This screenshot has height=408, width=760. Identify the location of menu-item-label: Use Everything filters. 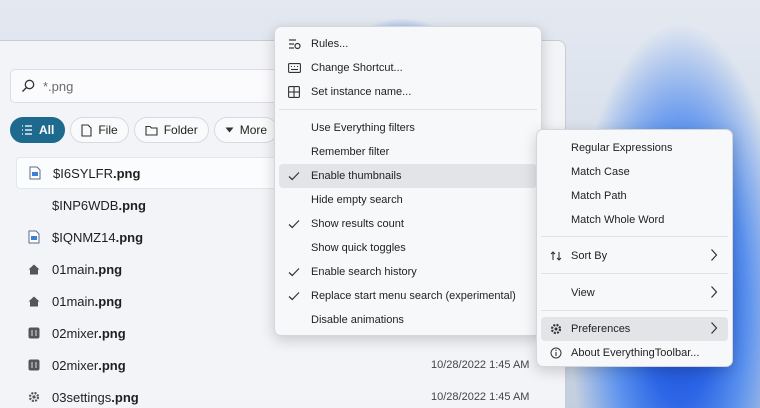
(363, 128).